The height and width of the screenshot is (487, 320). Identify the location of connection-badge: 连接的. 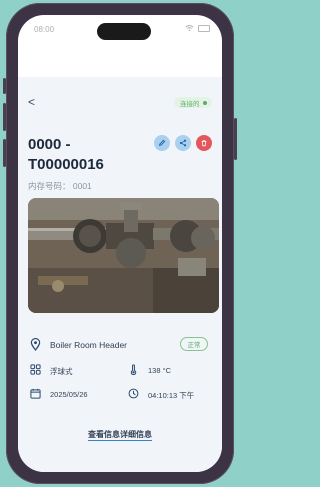
(193, 102).